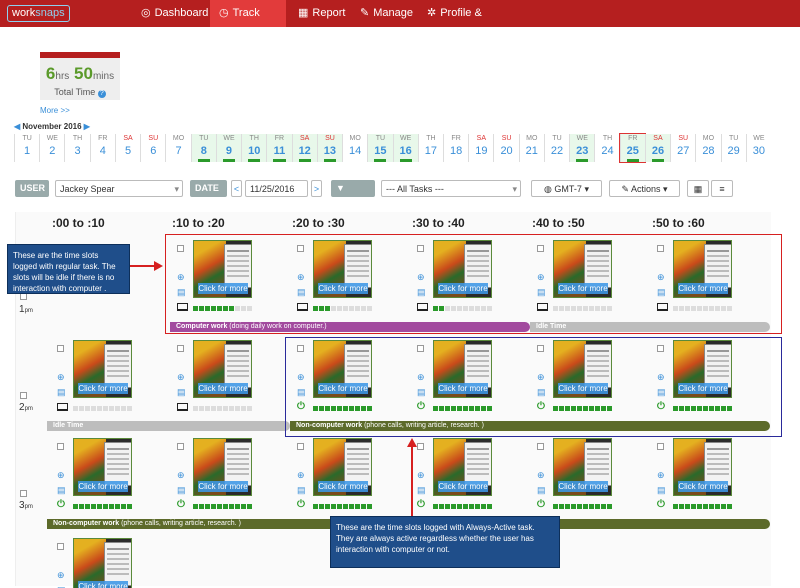  What do you see at coordinates (38, 13) in the screenshot?
I see `worksnaps-logo: worksnaps` at bounding box center [38, 13].